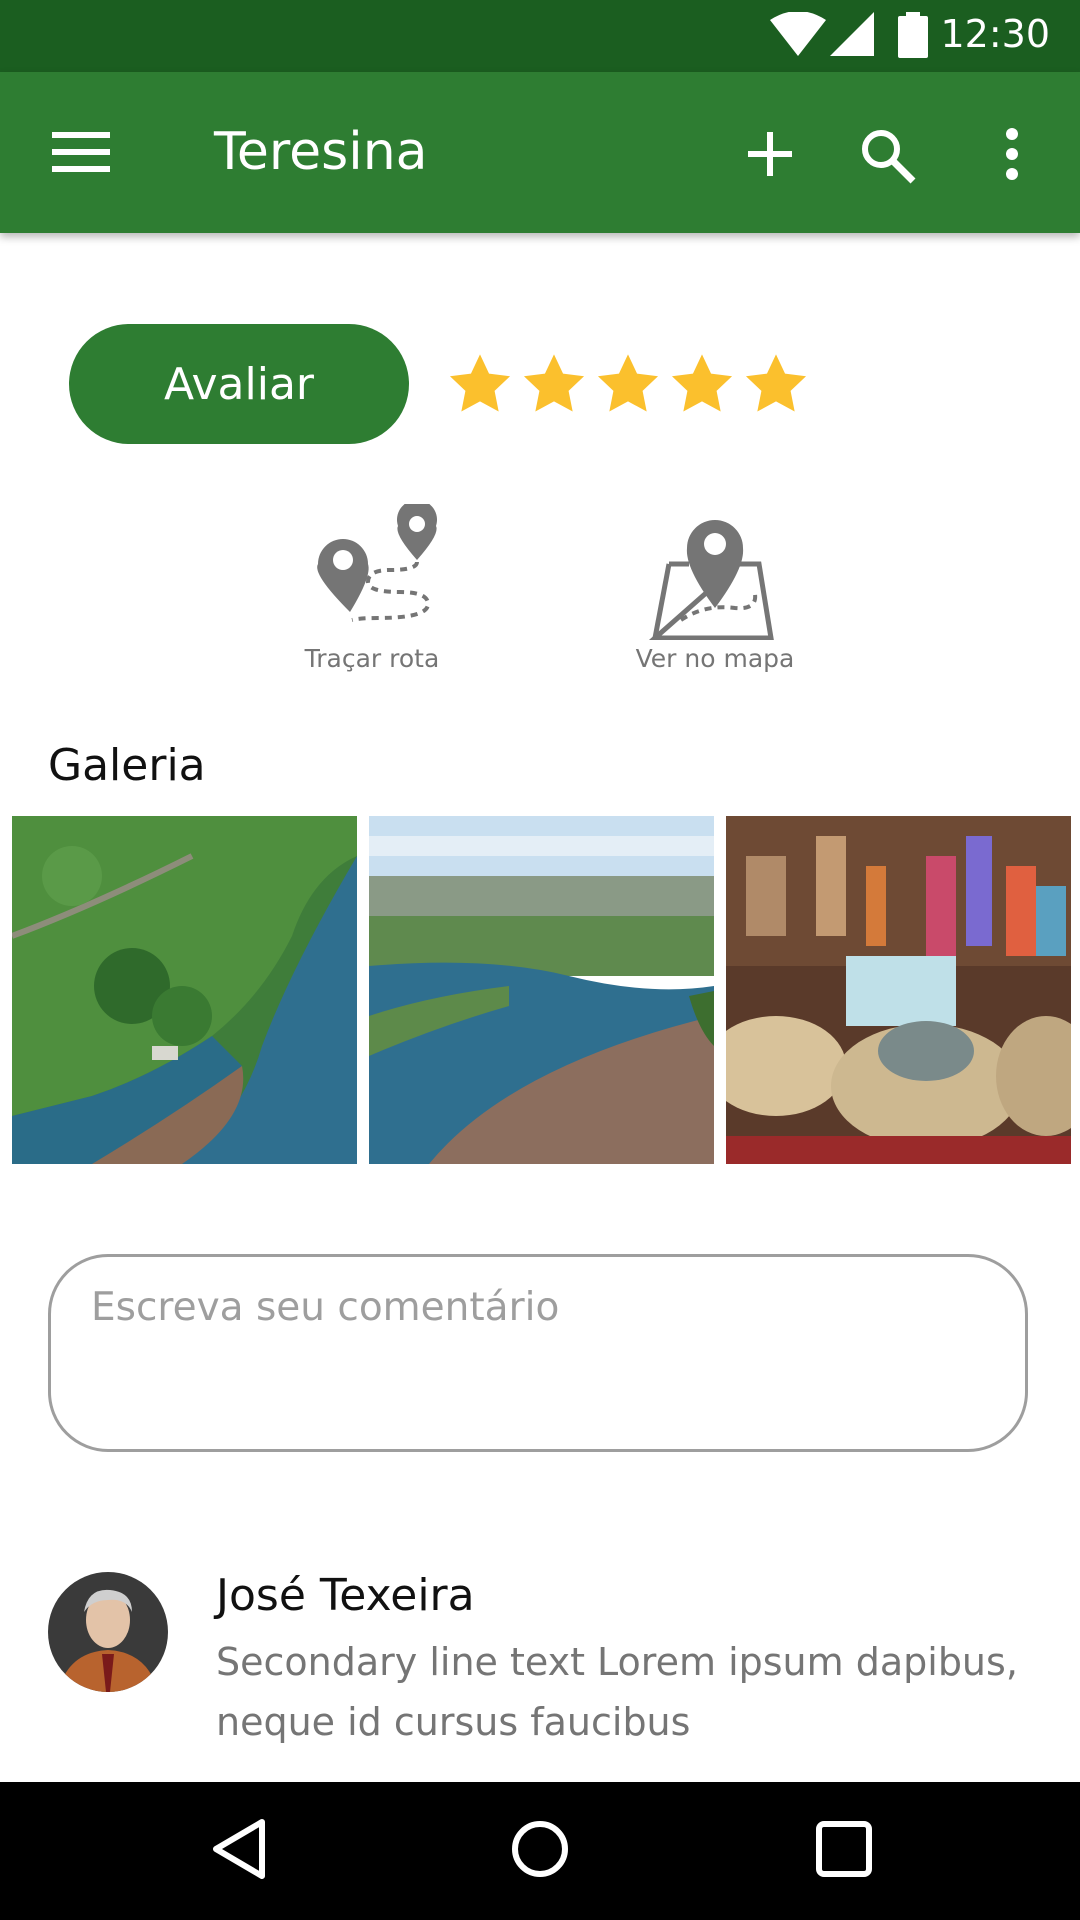 Image resolution: width=1080 pixels, height=1920 pixels. Describe the element at coordinates (995, 34) in the screenshot. I see `status-time: 12:30` at that location.